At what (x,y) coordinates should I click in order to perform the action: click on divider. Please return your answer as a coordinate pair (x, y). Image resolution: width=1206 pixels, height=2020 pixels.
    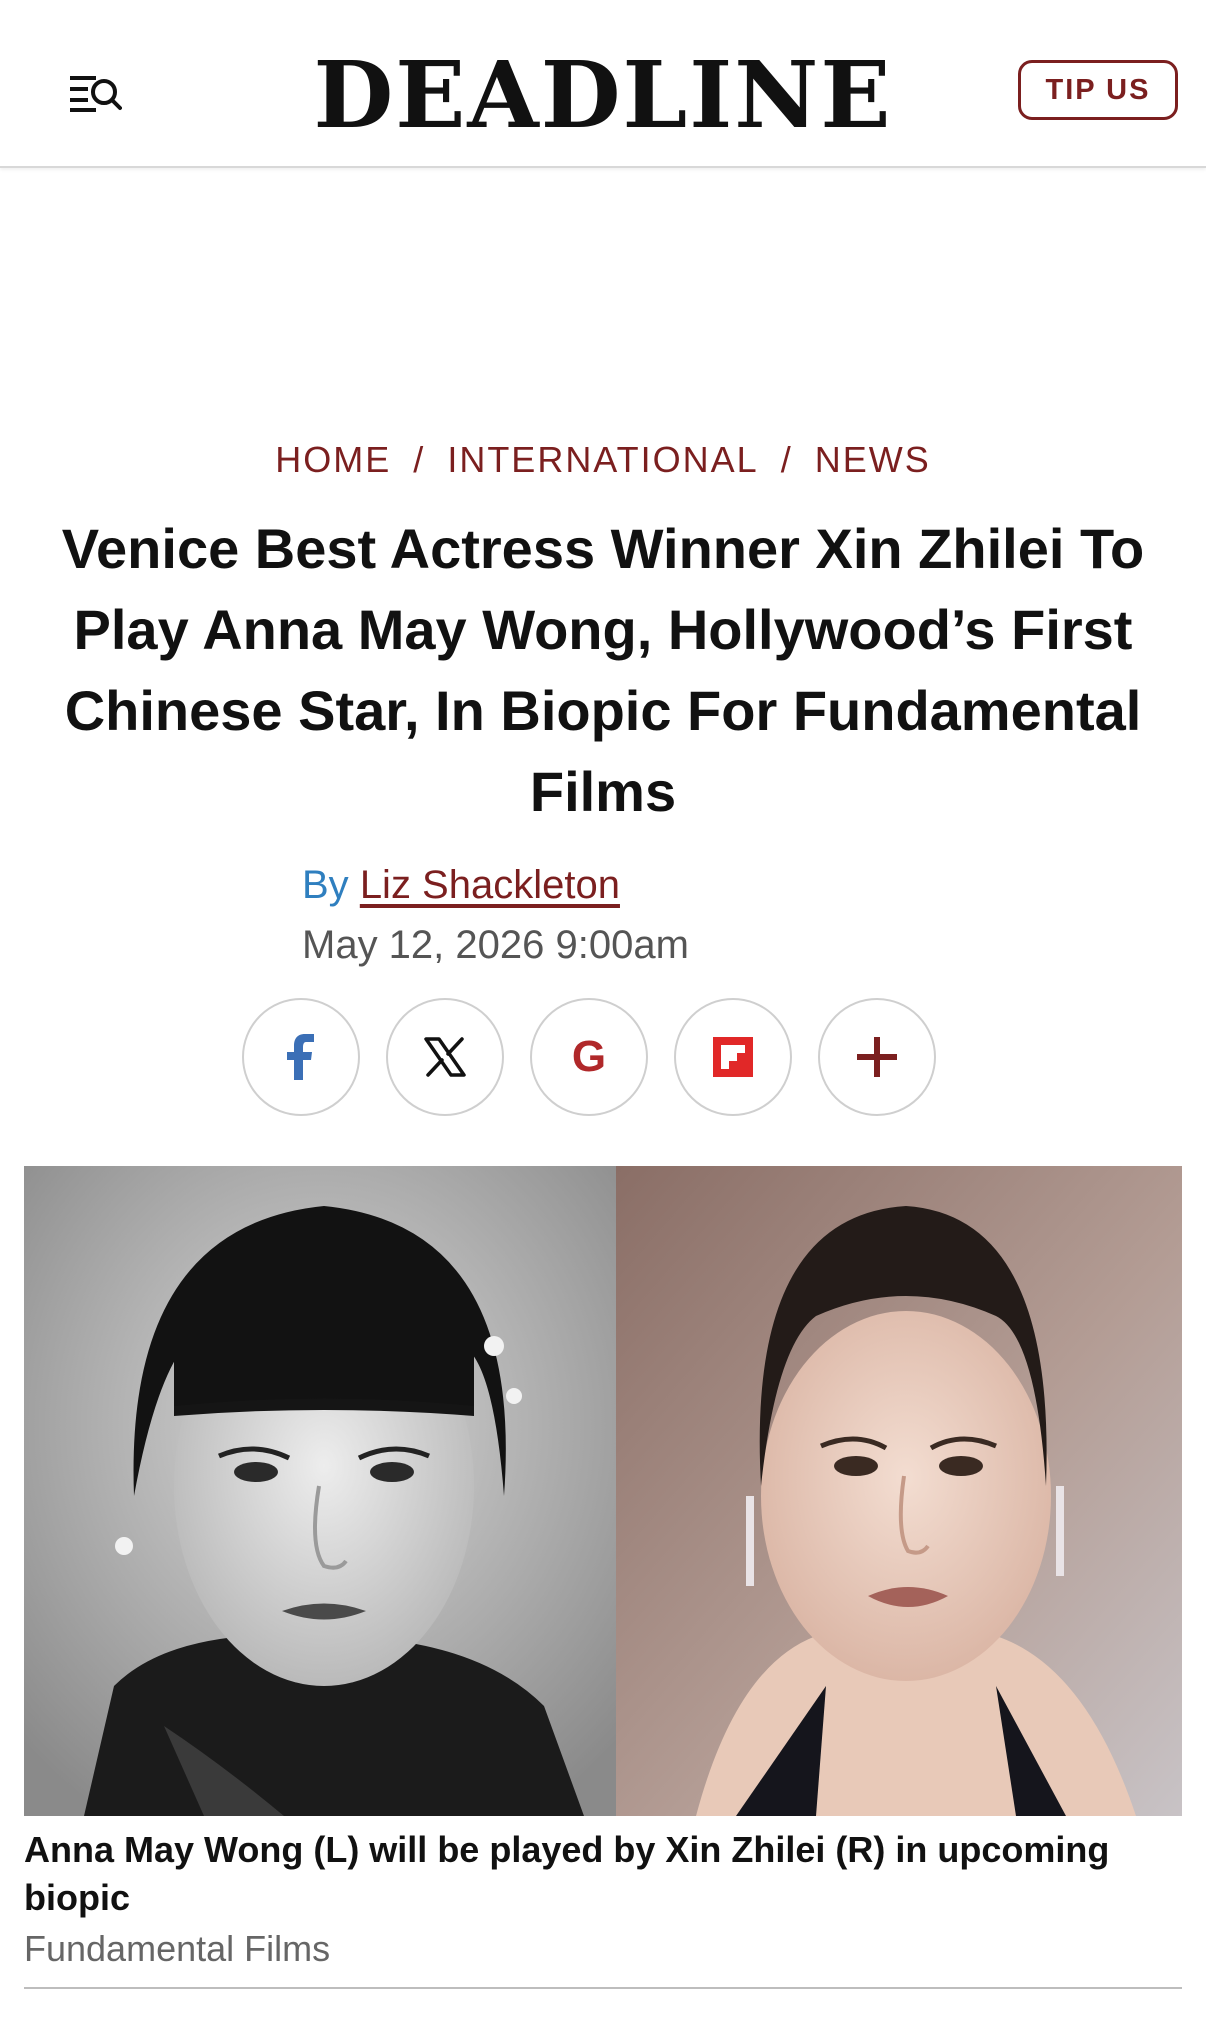
    Looking at the image, I should click on (603, 1988).